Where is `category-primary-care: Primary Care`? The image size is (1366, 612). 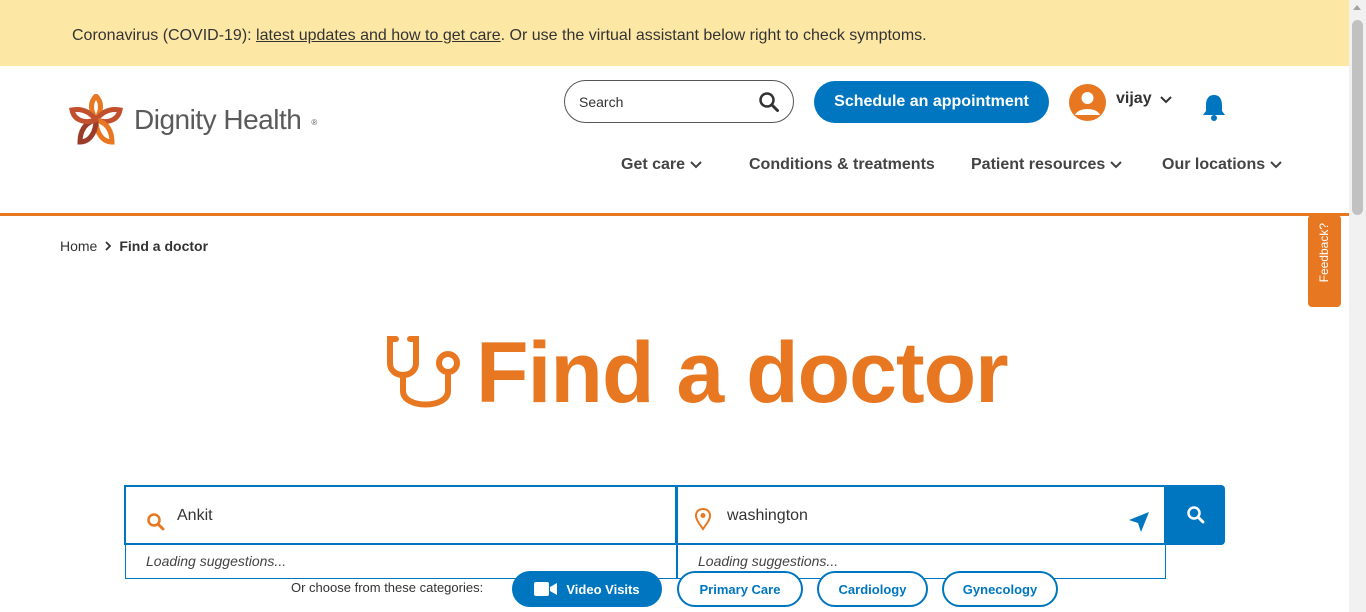
category-primary-care: Primary Care is located at coordinates (740, 589).